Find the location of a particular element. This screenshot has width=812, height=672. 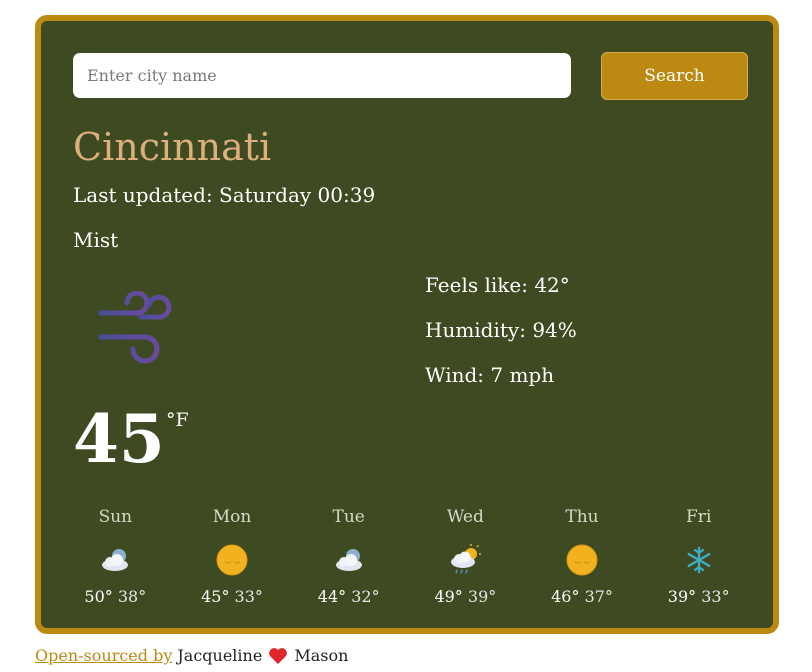

forecast-high: 50° is located at coordinates (98, 596).